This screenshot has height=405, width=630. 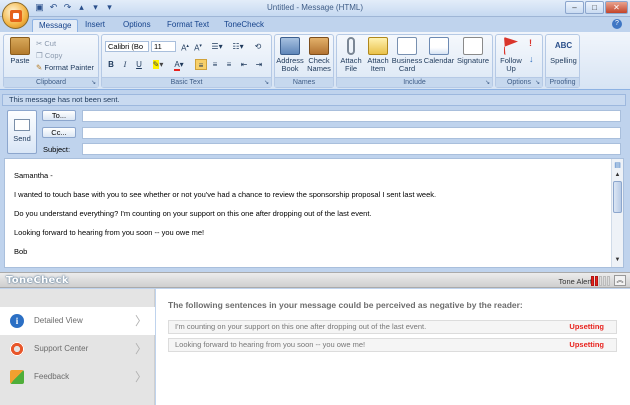 I want to click on check-names-button: Check Names, so click(x=319, y=55).